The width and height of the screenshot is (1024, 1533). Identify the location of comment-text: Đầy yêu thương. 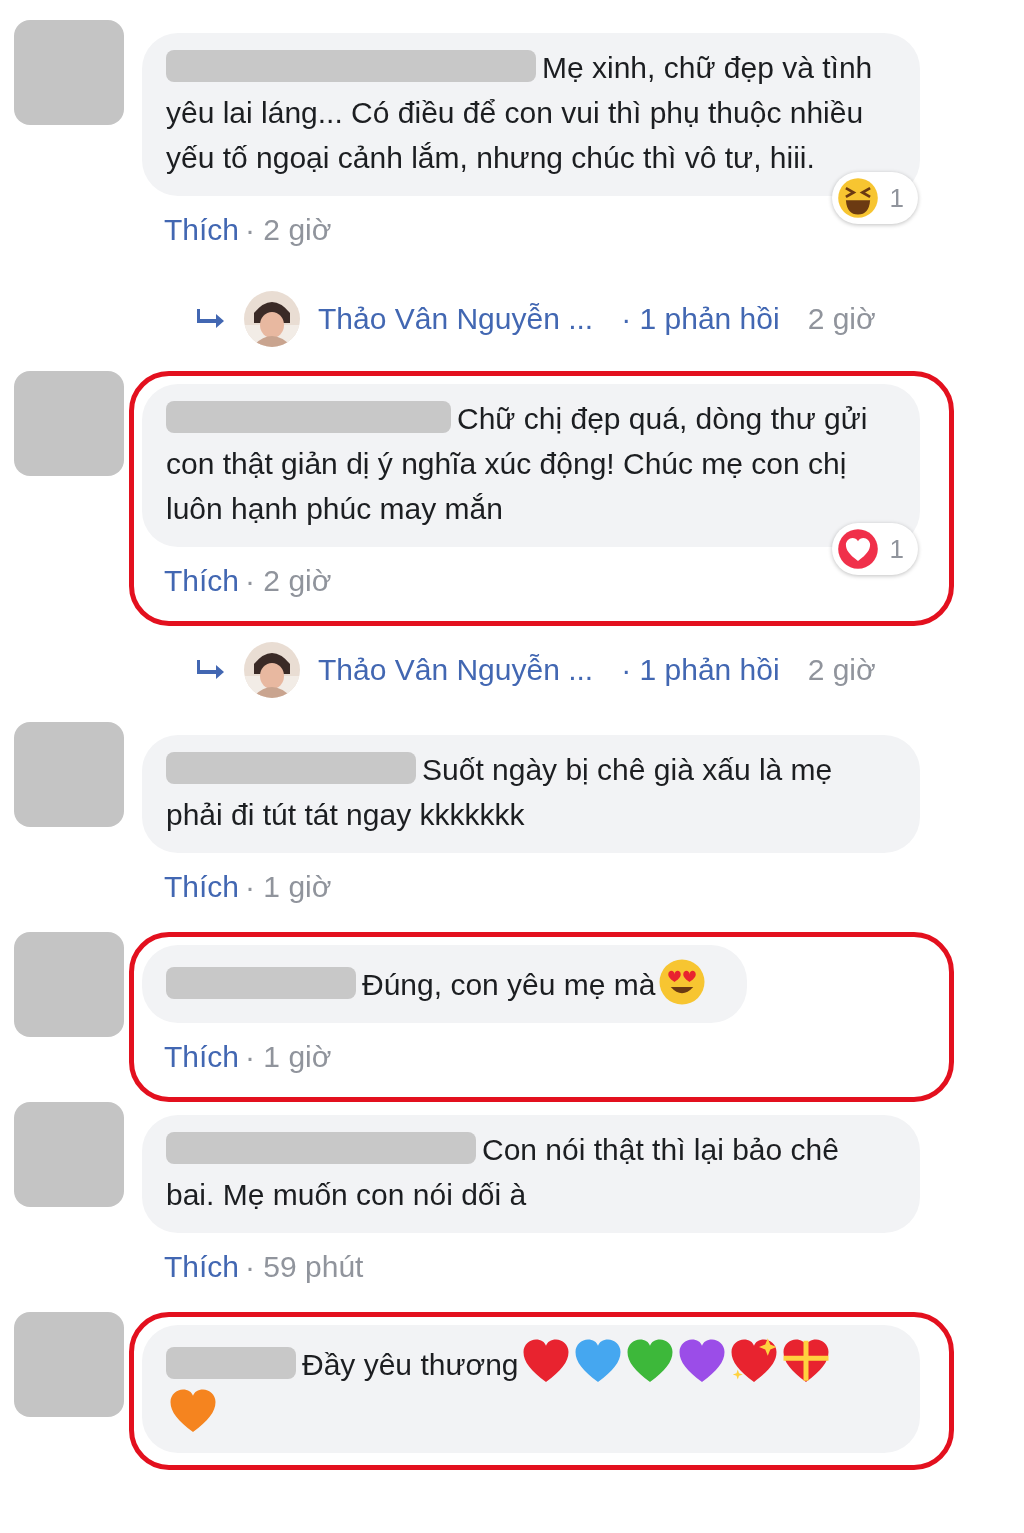
(342, 1364).